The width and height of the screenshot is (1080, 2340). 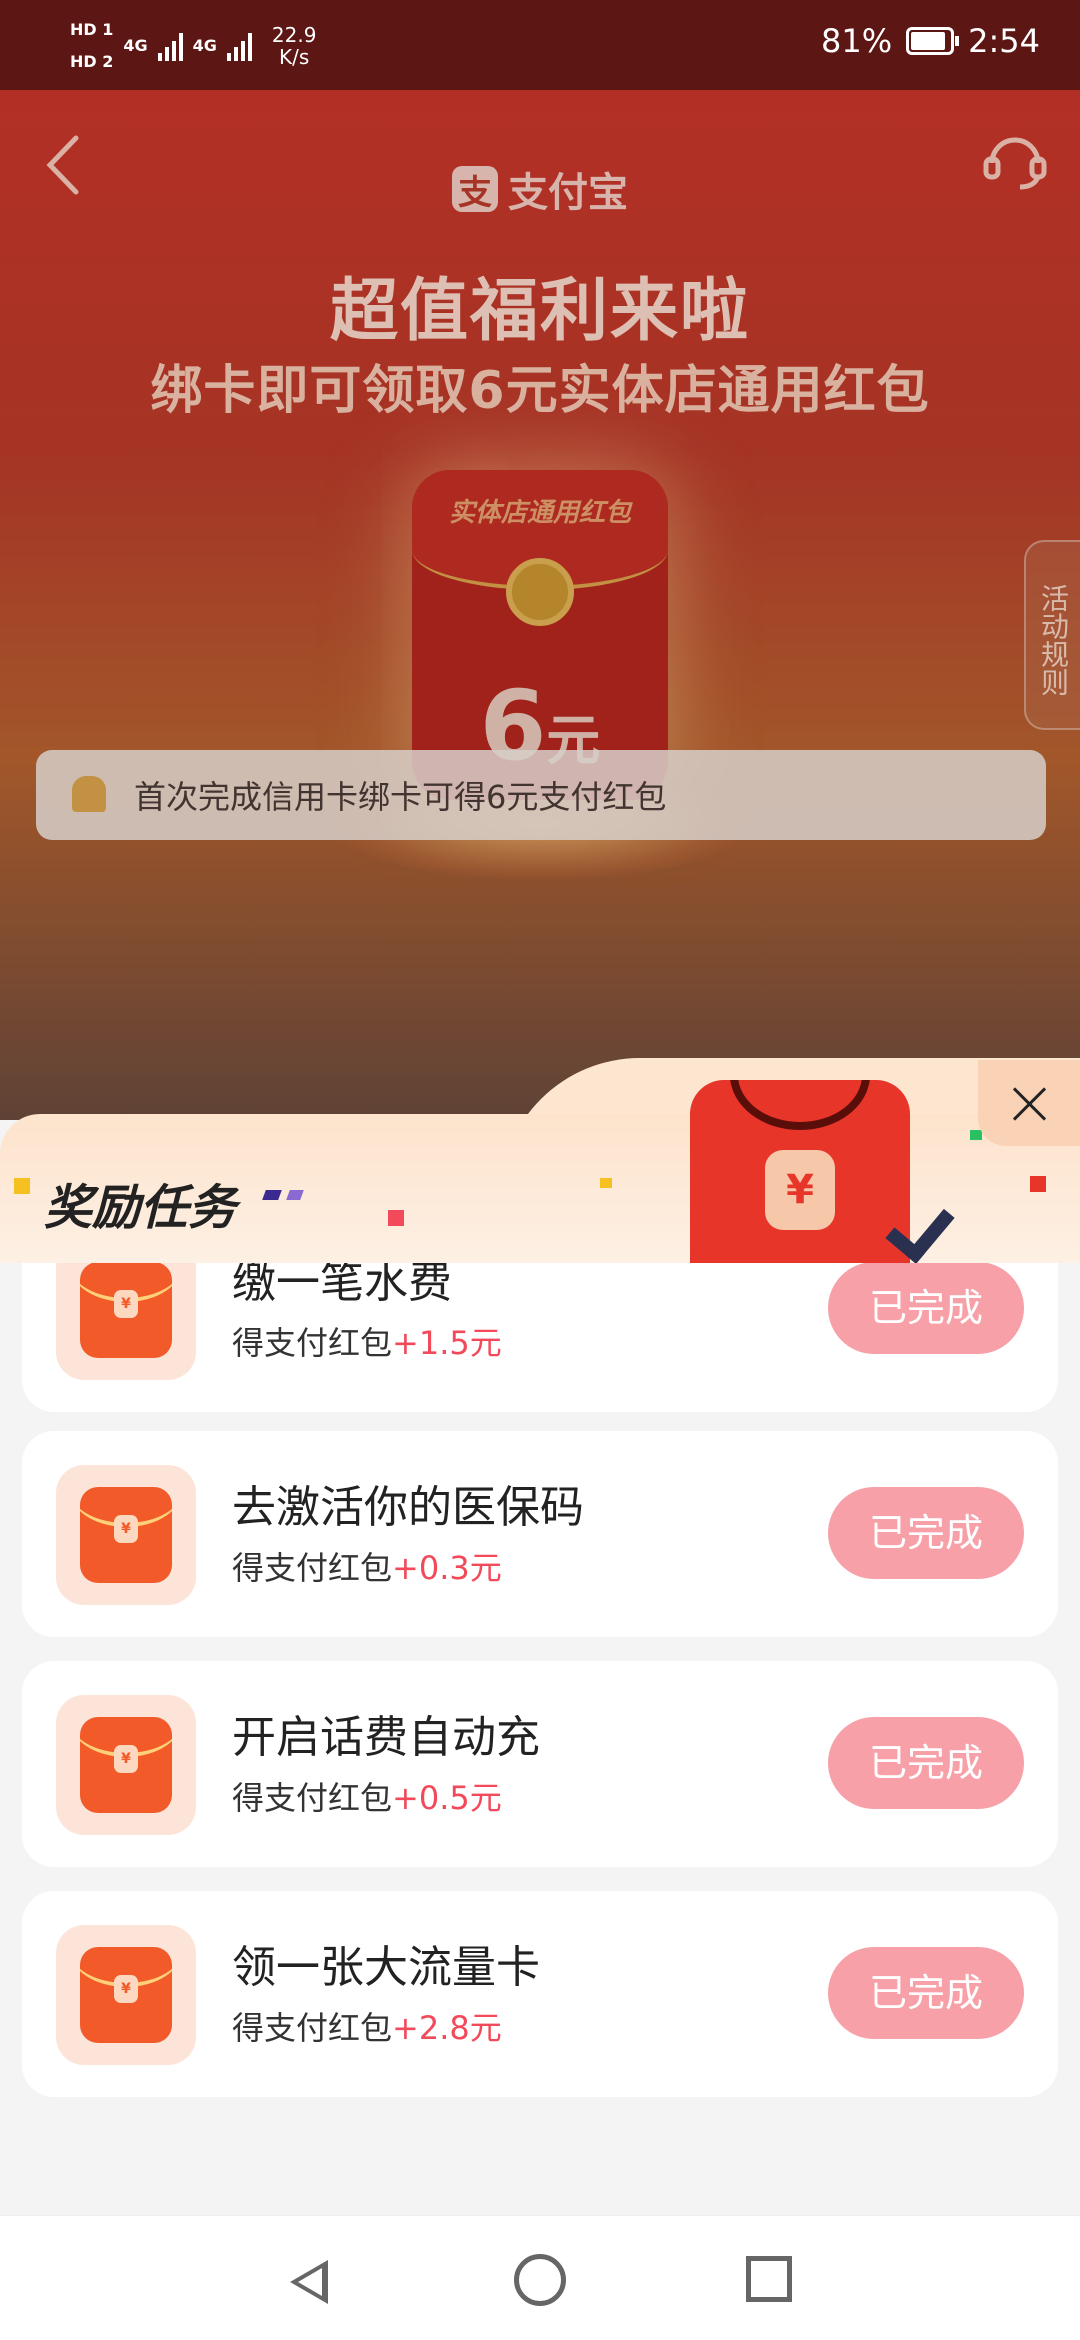 What do you see at coordinates (540, 1764) in the screenshot?
I see `task-card: ¥ 开启话费自动充 得支付红包+0.5元 已完成` at bounding box center [540, 1764].